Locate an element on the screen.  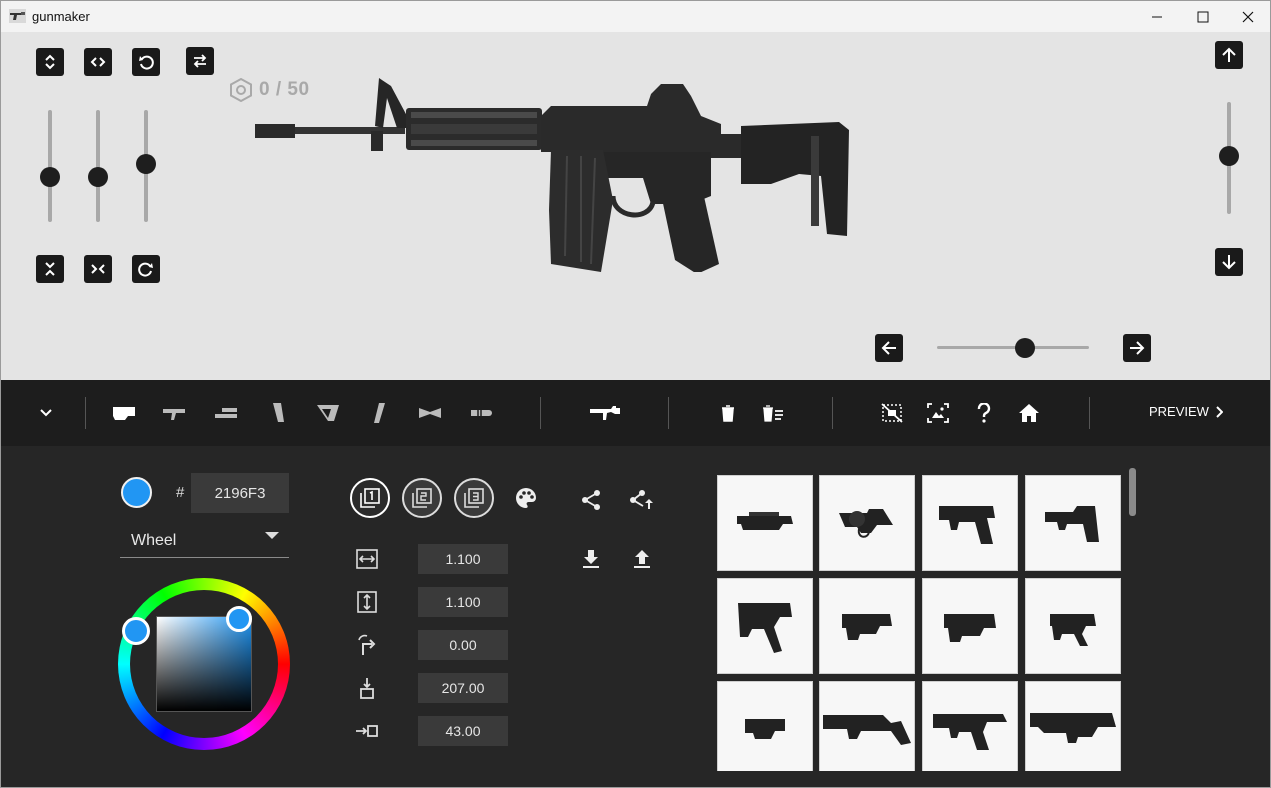
color-wheel is located at coordinates (204, 664).